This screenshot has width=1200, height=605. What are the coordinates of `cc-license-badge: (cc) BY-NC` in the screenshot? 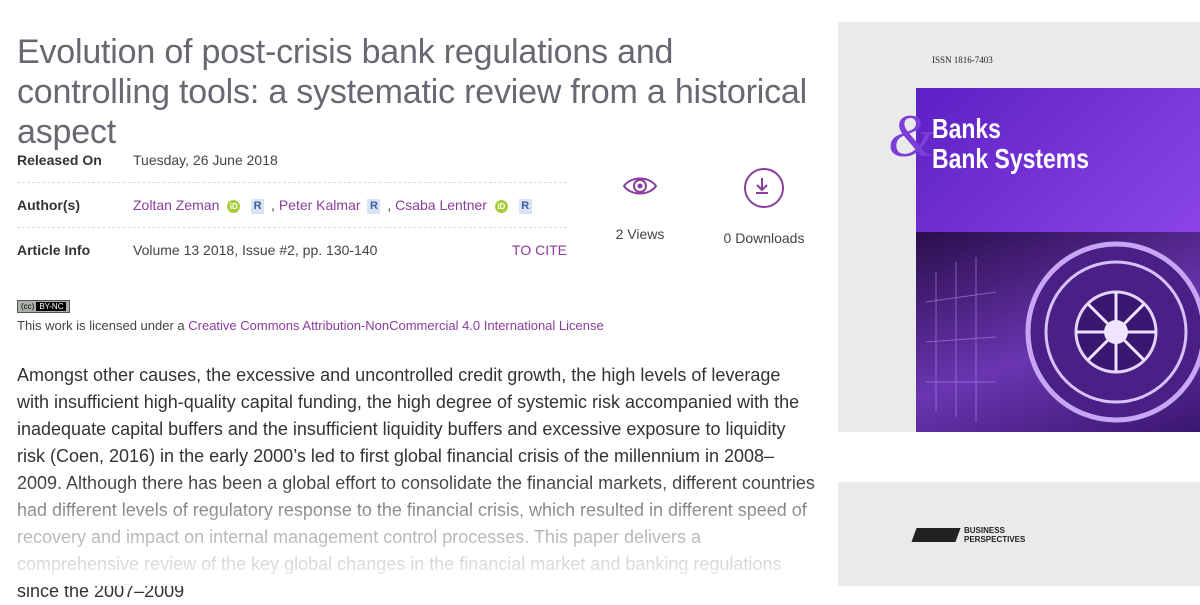 It's located at (44, 305).